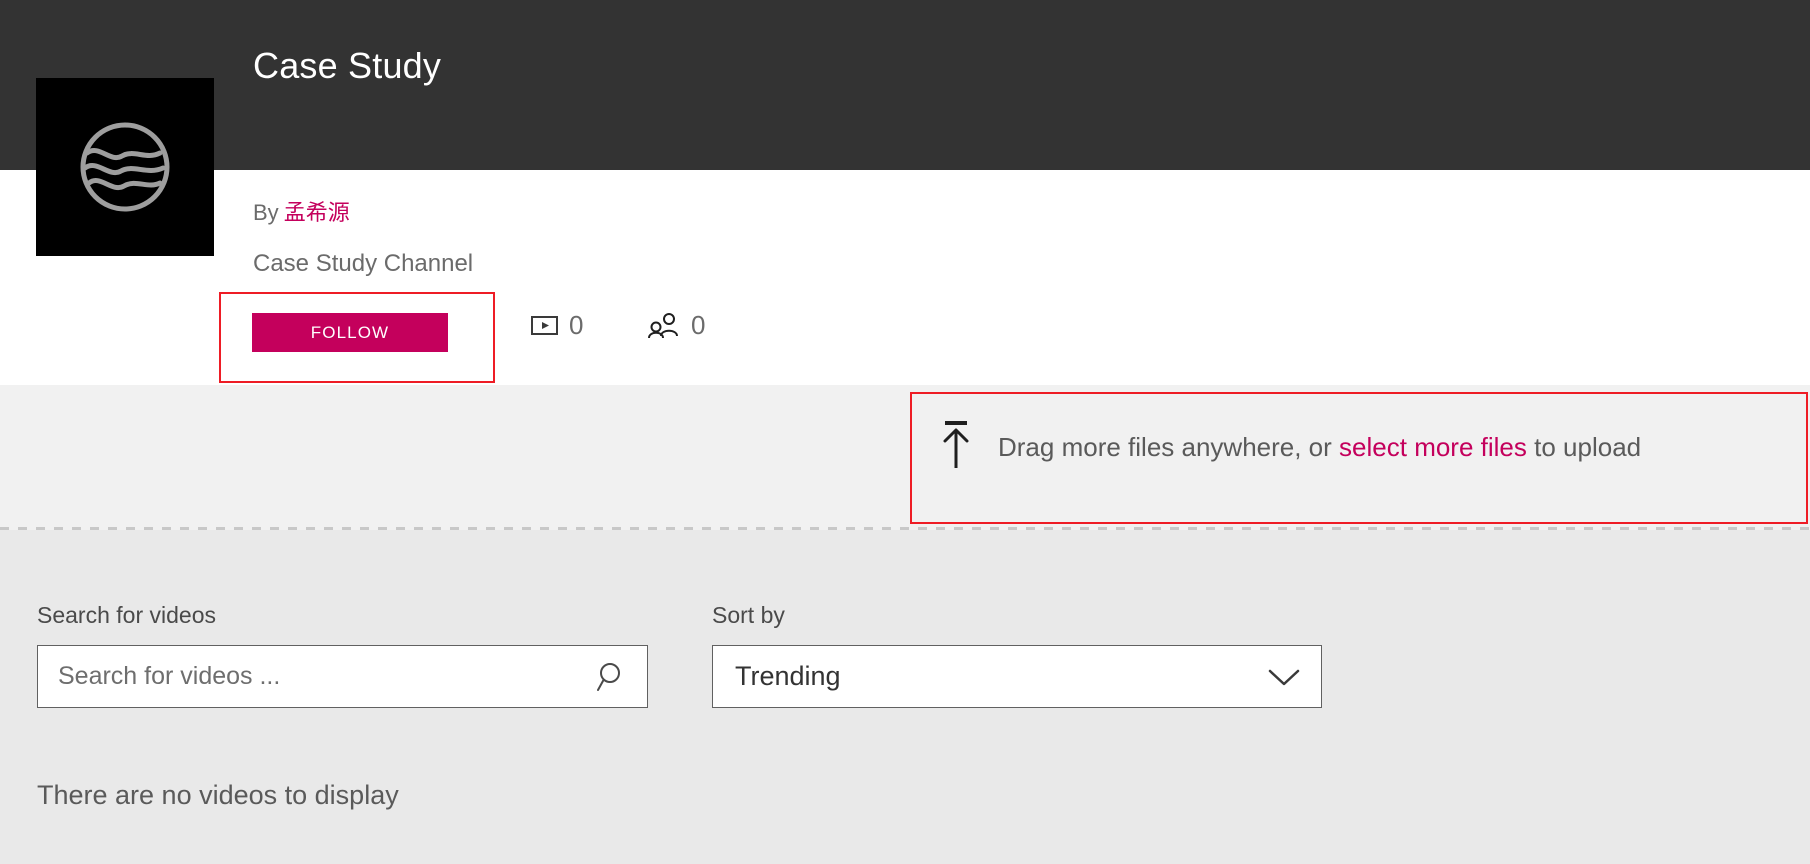 This screenshot has height=864, width=1810. What do you see at coordinates (218, 795) in the screenshot?
I see `empty-state-message: There are no videos to display` at bounding box center [218, 795].